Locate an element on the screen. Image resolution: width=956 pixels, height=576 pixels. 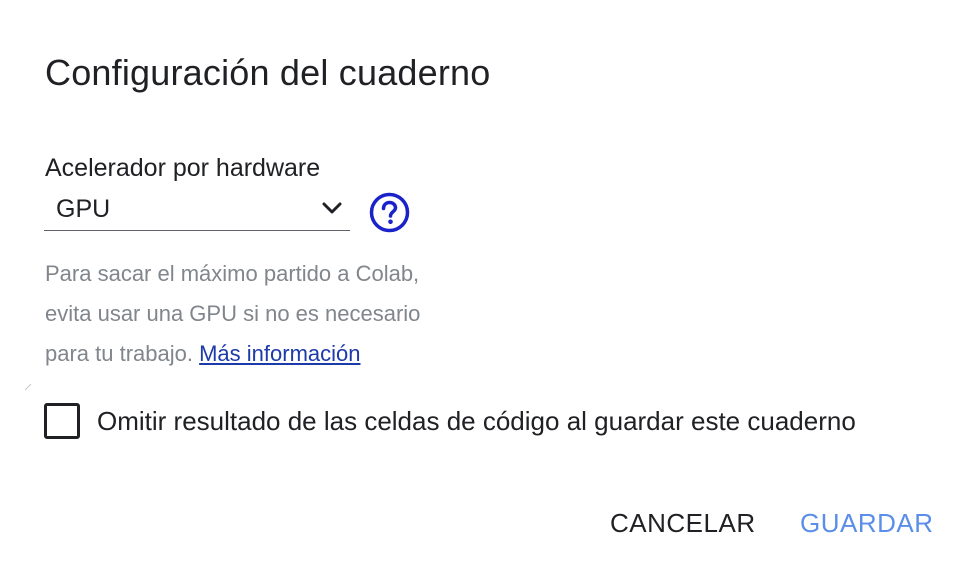
gpu-usage-notice-line-3: para tu trabajo. Más información is located at coordinates (265, 354).